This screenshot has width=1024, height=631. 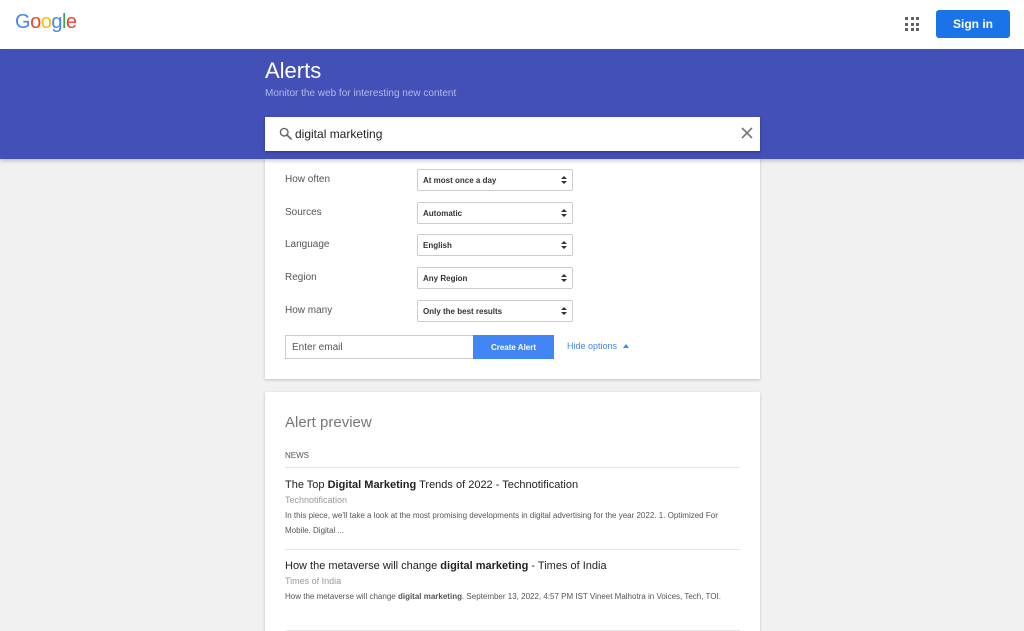 I want to click on select-value: Only the best results, so click(x=463, y=311).